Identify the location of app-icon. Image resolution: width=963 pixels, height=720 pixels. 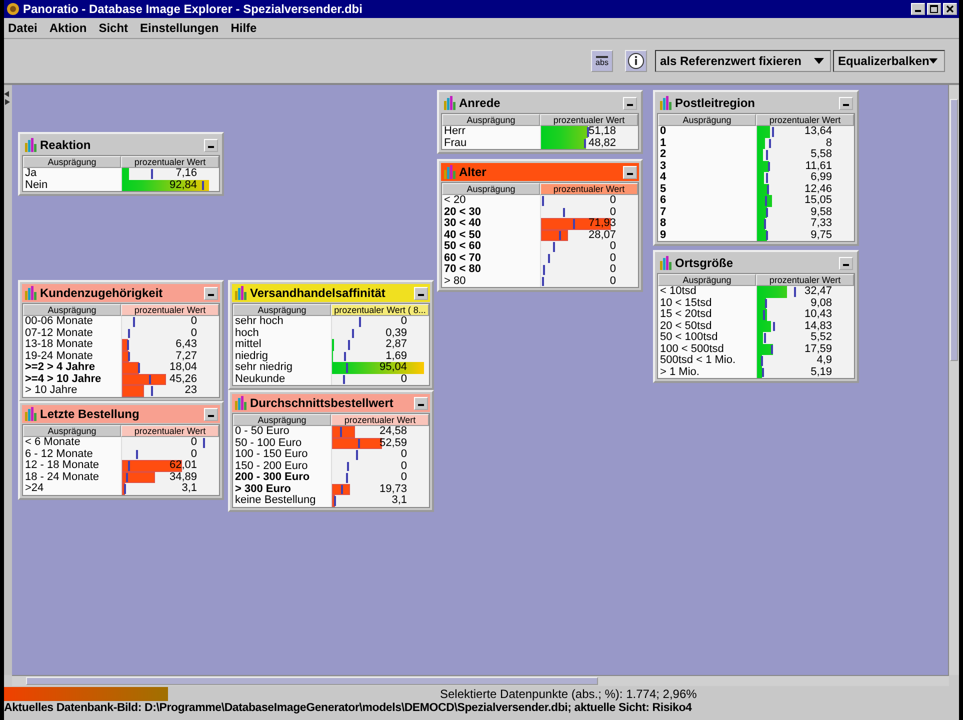
(13, 9).